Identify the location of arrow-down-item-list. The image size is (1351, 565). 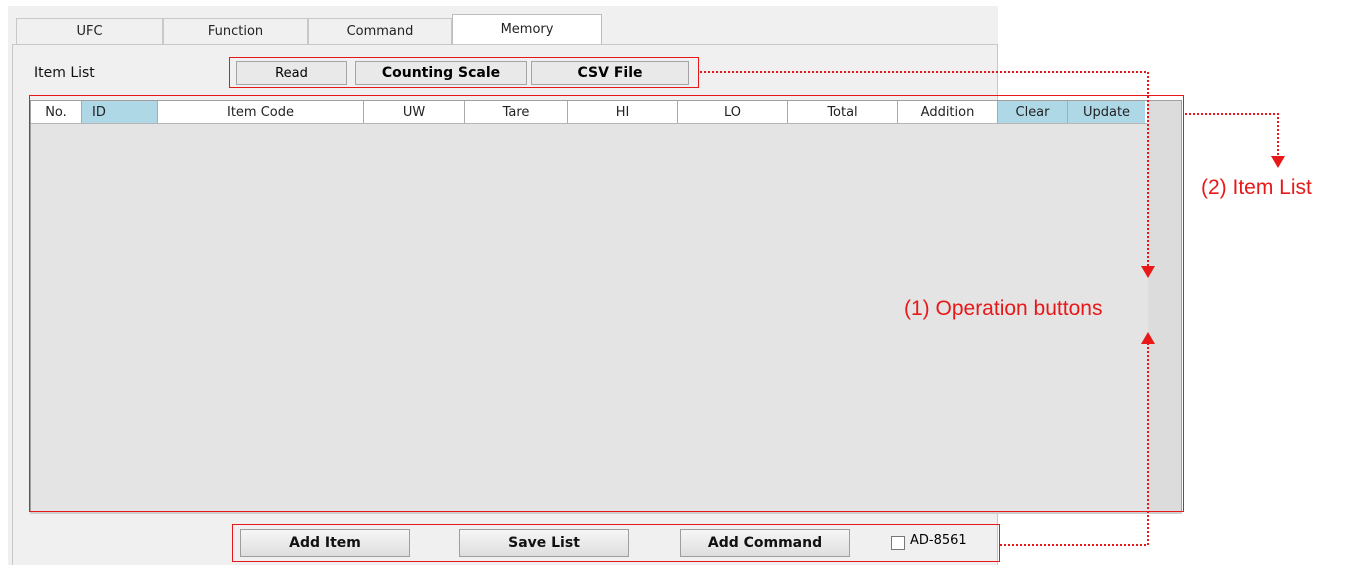
(1278, 162).